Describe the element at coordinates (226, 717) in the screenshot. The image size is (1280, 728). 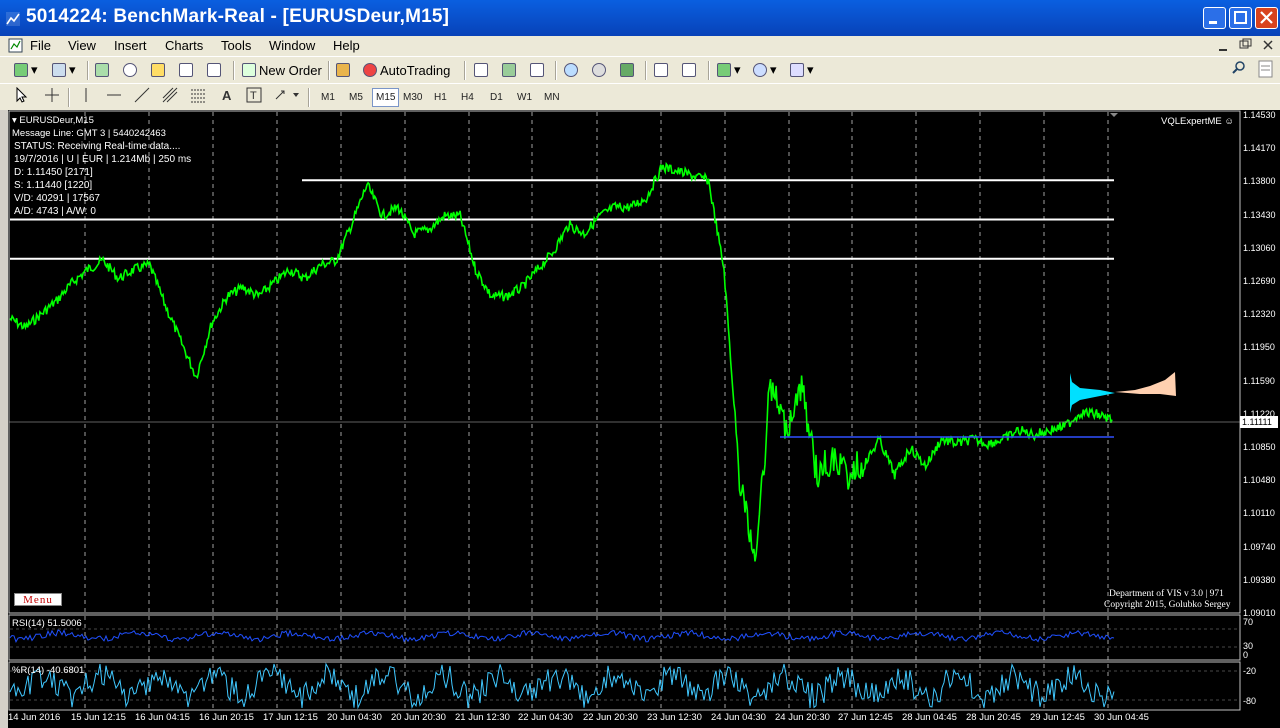
I see `date-tick-label: 16 Jun 20:15` at that location.